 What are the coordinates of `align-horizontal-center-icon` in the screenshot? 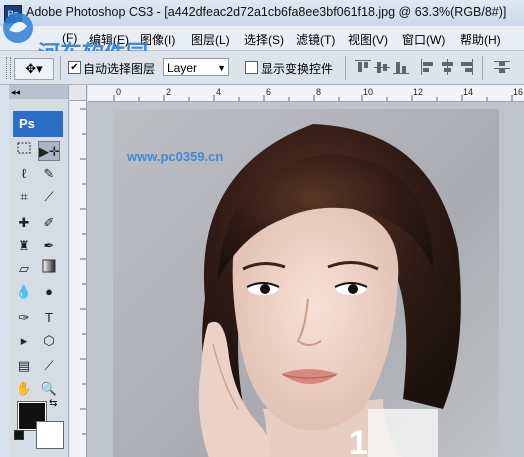 It's located at (447, 67).